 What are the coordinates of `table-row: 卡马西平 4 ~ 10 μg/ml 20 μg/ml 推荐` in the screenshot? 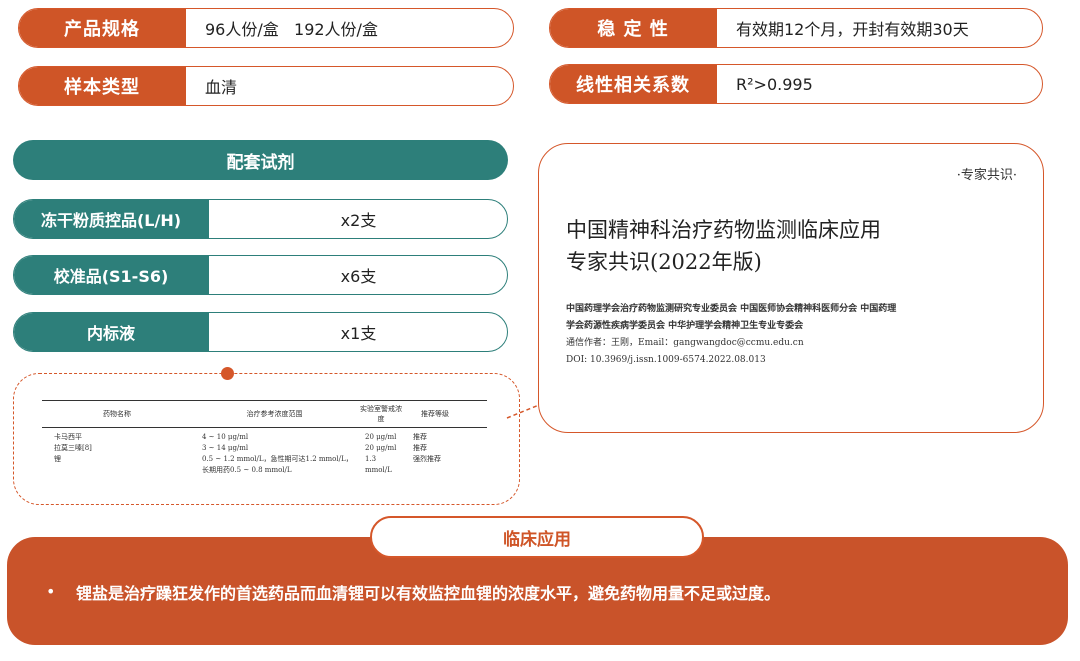 It's located at (264, 437).